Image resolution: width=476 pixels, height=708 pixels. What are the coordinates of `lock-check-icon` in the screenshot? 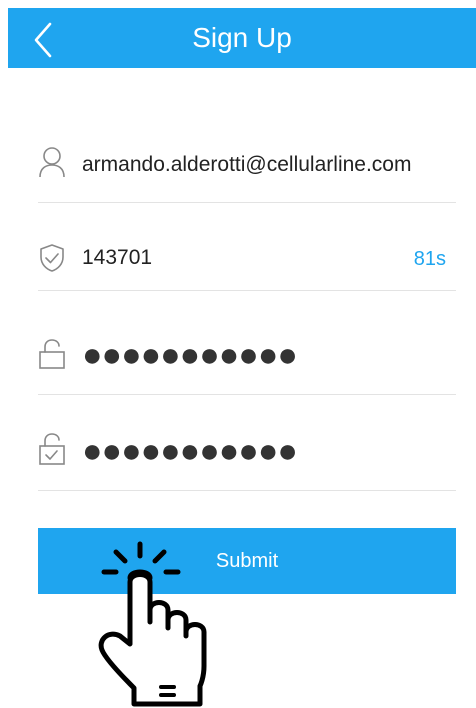 It's located at (52, 449).